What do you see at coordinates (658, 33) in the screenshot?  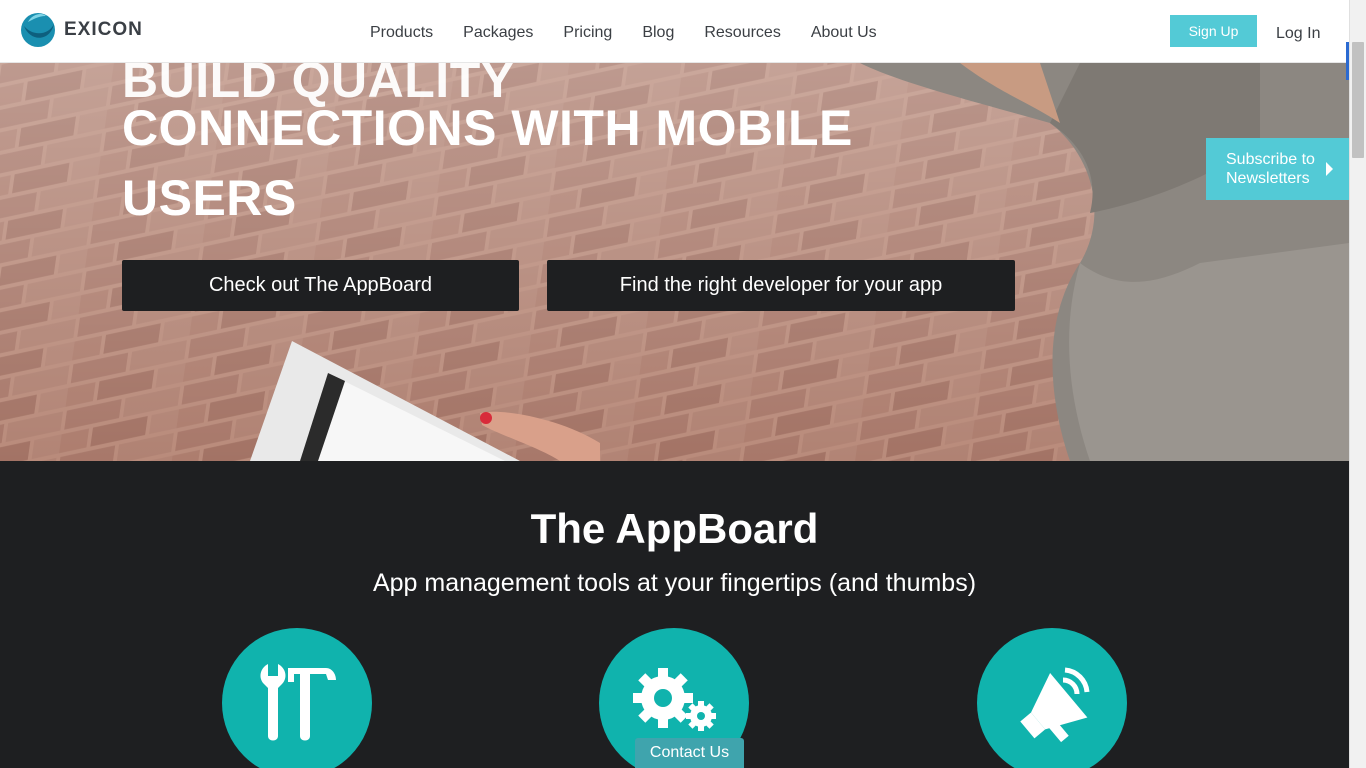 I see `nav-blog: Blog` at bounding box center [658, 33].